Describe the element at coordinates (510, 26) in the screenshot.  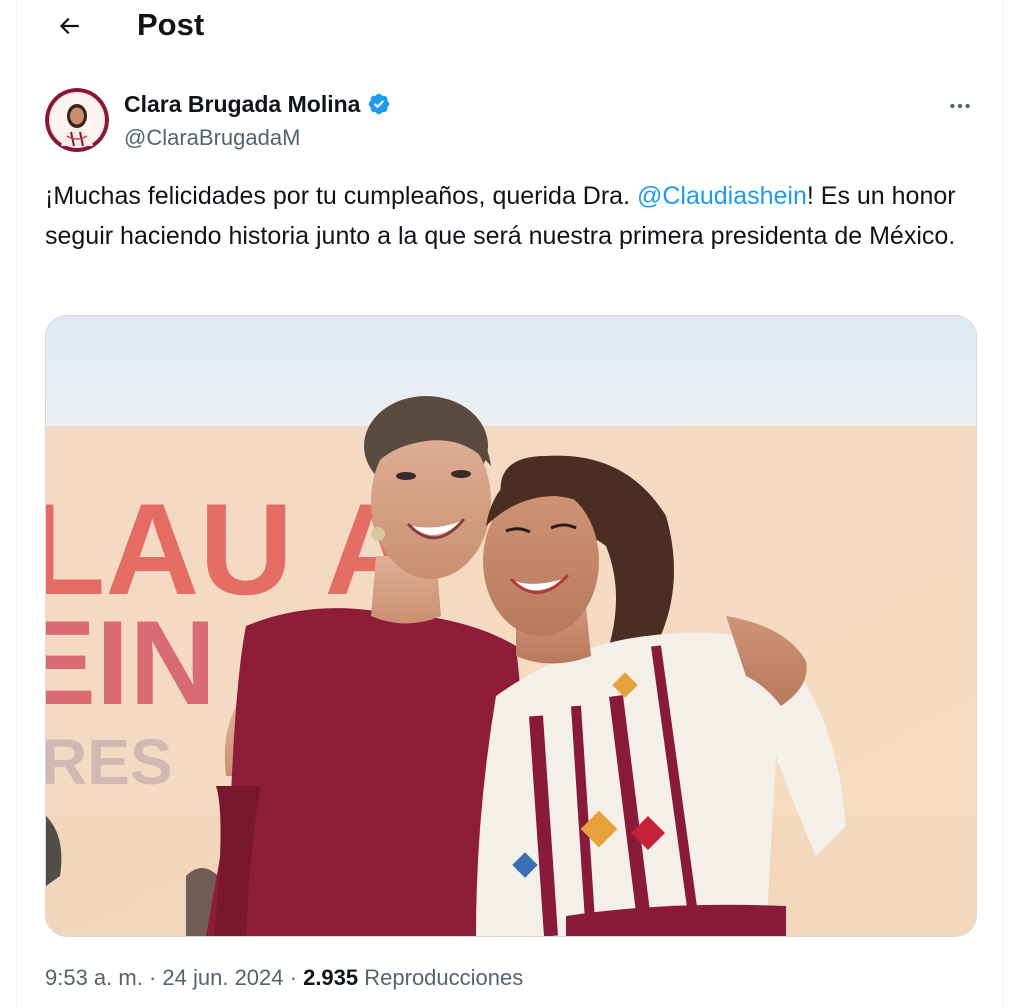
I see `page-header: Post` at that location.